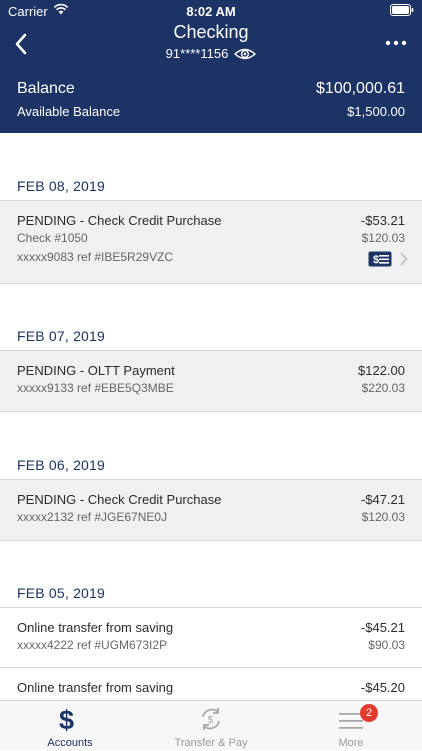 Image resolution: width=422 pixels, height=751 pixels. Describe the element at coordinates (61, 465) in the screenshot. I see `date-header: FEB 06, 2019` at that location.